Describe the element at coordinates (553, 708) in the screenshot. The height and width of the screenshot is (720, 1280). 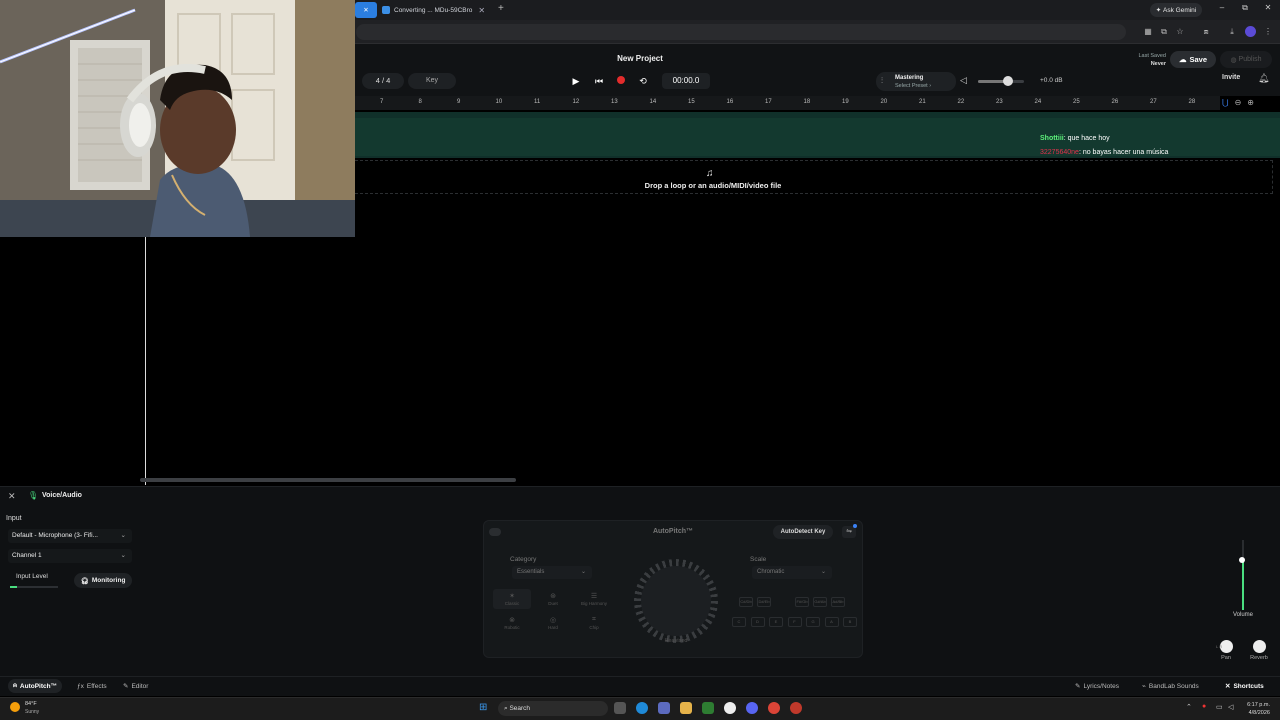
I see `taskbar-search: ⌕ Search` at that location.